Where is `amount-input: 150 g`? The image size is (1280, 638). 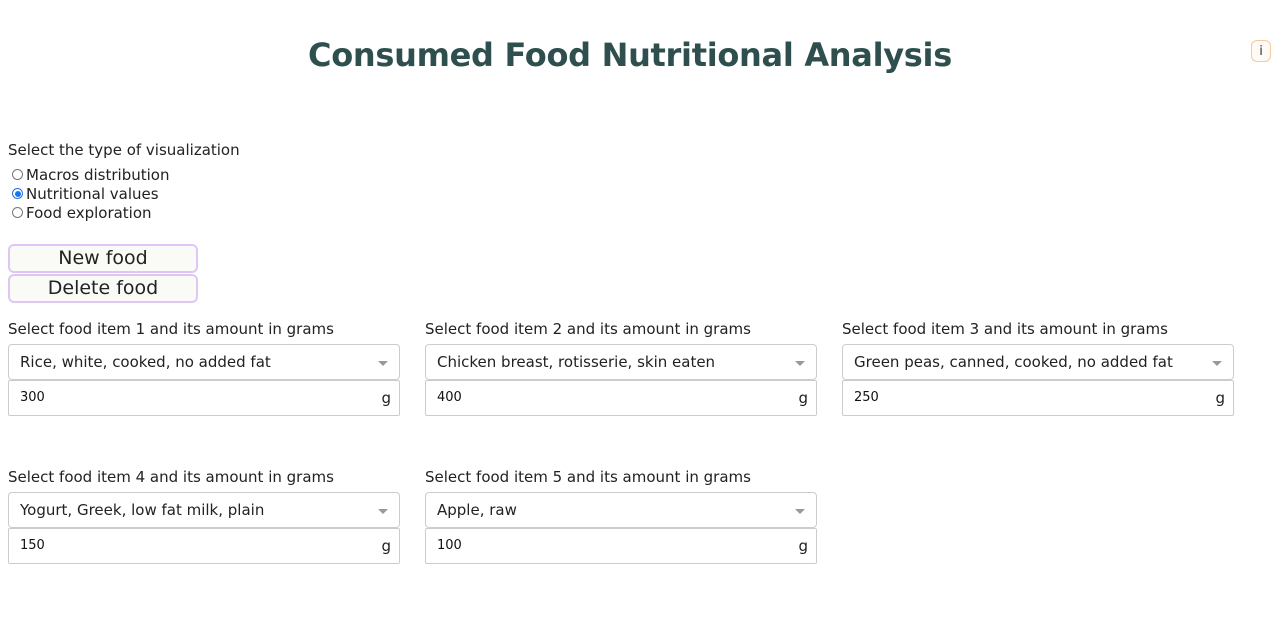
amount-input: 150 g is located at coordinates (204, 546).